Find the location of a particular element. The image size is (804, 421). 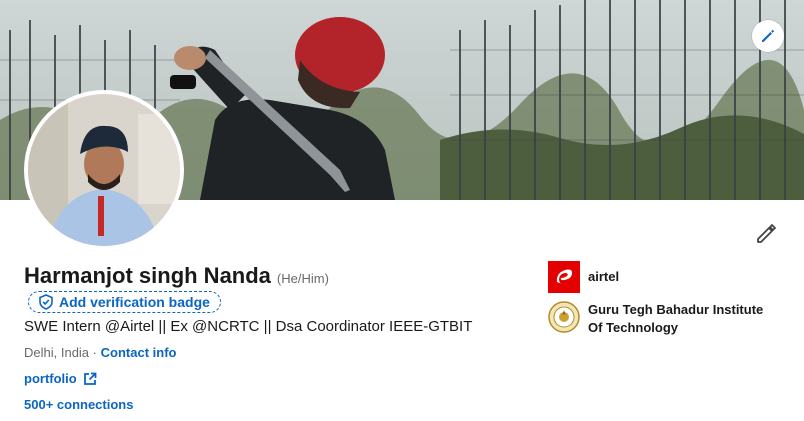

location: Delhi, India is located at coordinates (57, 352).